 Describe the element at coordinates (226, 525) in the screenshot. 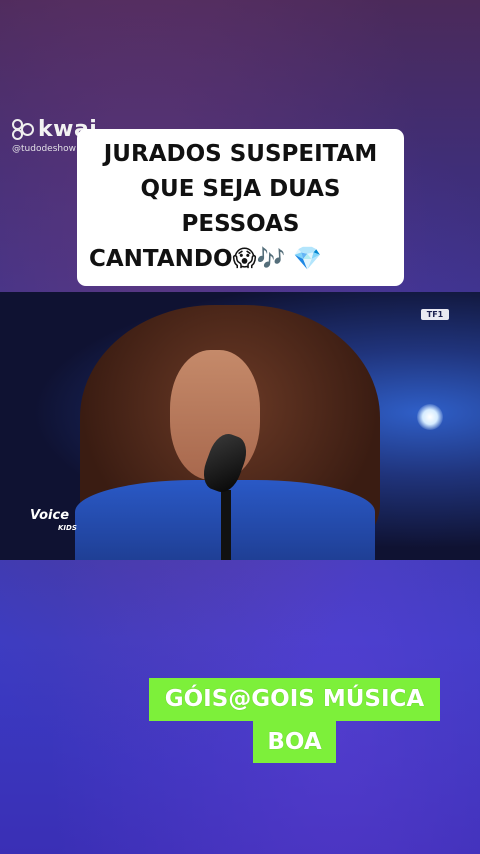

I see `mic-stand` at that location.